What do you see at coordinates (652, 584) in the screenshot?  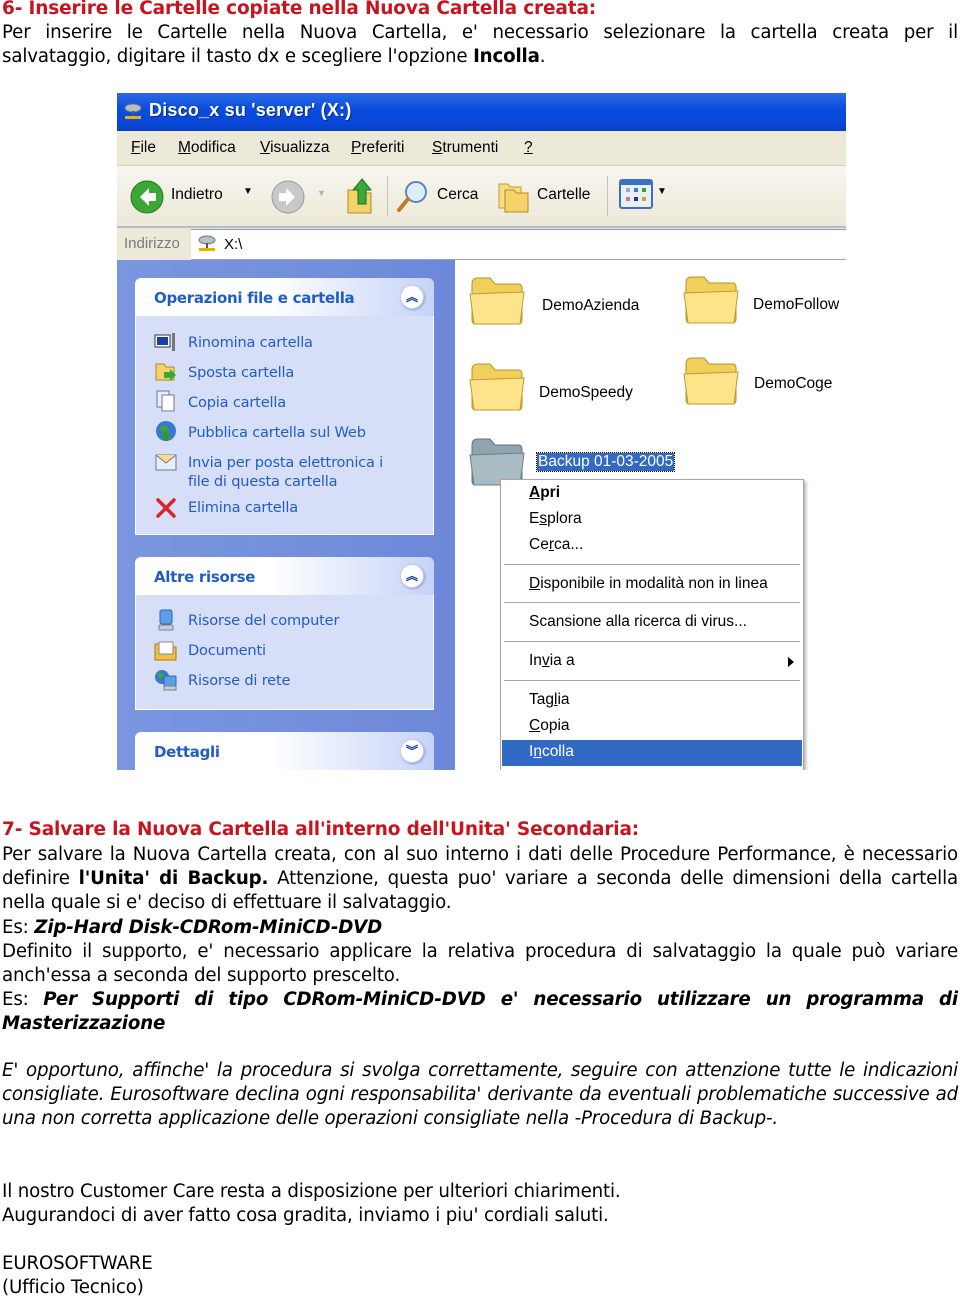 I see `menu-item-offline: Disponibile in modalità non in linea` at bounding box center [652, 584].